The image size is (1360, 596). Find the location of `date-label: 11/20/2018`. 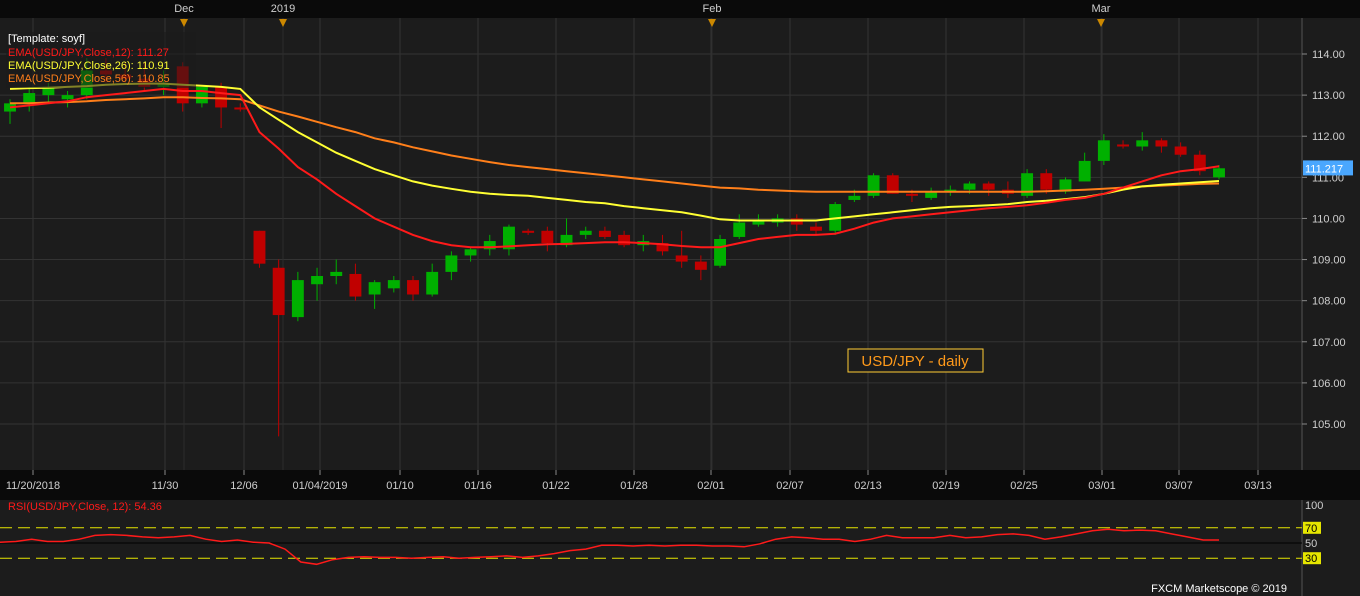

date-label: 11/20/2018 is located at coordinates (33, 486).